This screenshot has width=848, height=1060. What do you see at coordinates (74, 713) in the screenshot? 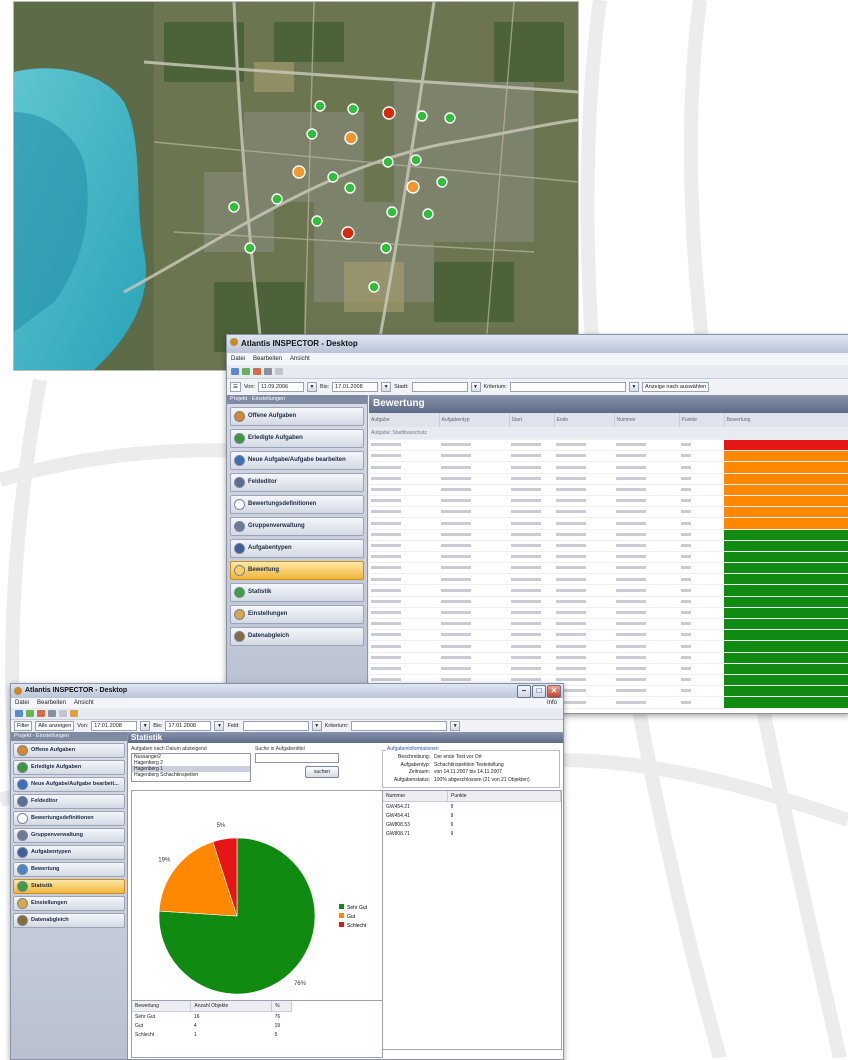
I see `sync-icon` at bounding box center [74, 713].